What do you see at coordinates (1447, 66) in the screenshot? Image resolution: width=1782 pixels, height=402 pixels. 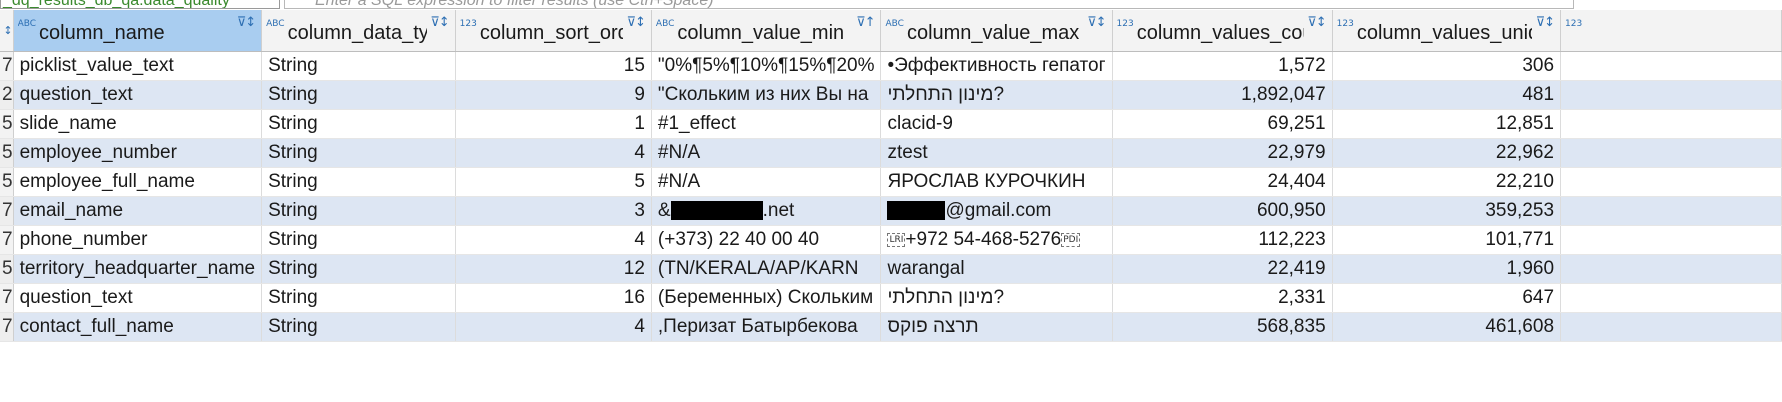 I see `cell-column-values-unique: 306` at bounding box center [1447, 66].